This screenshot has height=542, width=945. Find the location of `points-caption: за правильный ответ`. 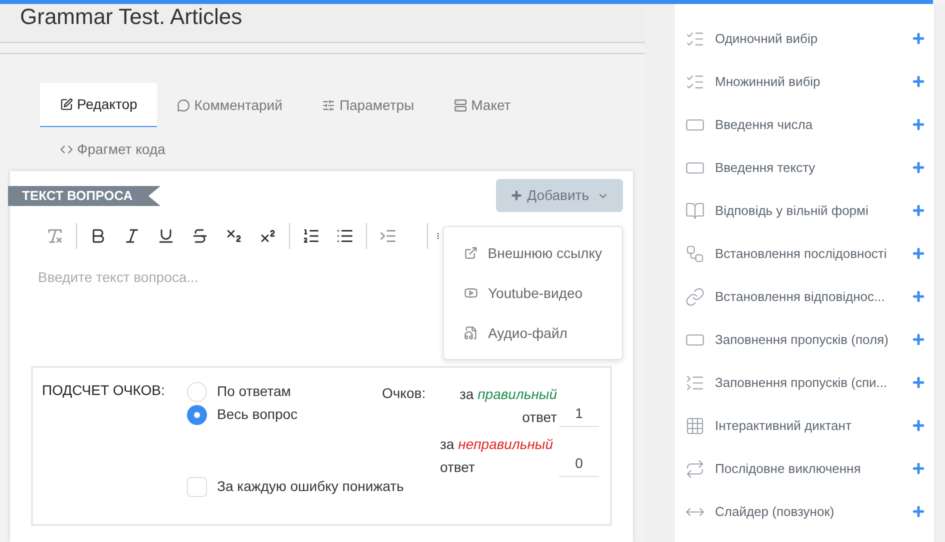

points-caption: за правильный ответ is located at coordinates (507, 406).